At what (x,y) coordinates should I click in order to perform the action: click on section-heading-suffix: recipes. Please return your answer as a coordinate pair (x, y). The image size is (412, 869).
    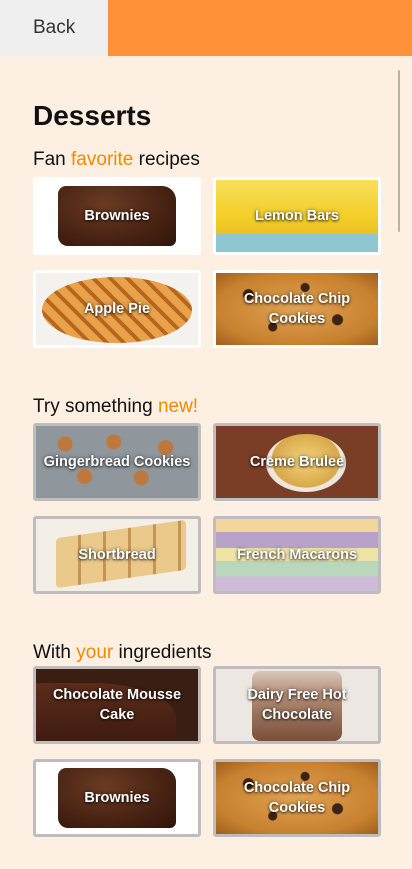
    Looking at the image, I should click on (166, 159).